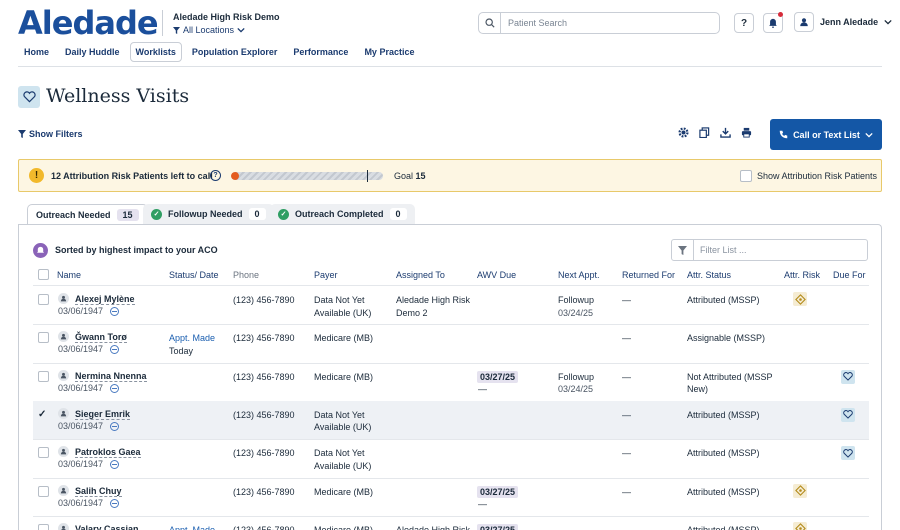  I want to click on call-button-label: Call or Text List, so click(826, 134).